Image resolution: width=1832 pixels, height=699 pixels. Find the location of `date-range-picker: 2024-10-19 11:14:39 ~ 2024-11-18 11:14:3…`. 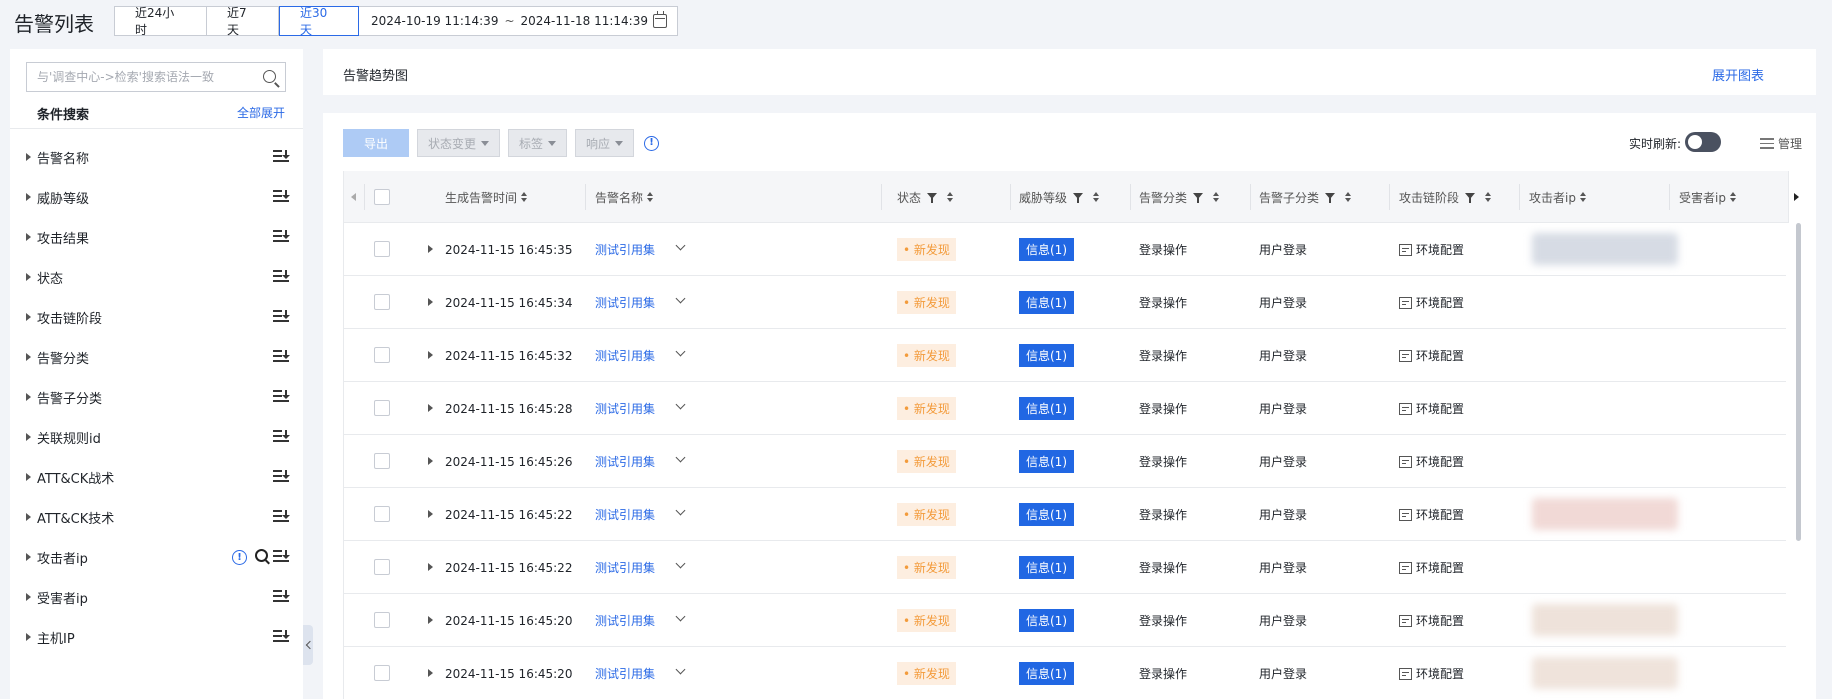

date-range-picker: 2024-10-19 11:14:39 ~ 2024-11-18 11:14:3… is located at coordinates (518, 21).